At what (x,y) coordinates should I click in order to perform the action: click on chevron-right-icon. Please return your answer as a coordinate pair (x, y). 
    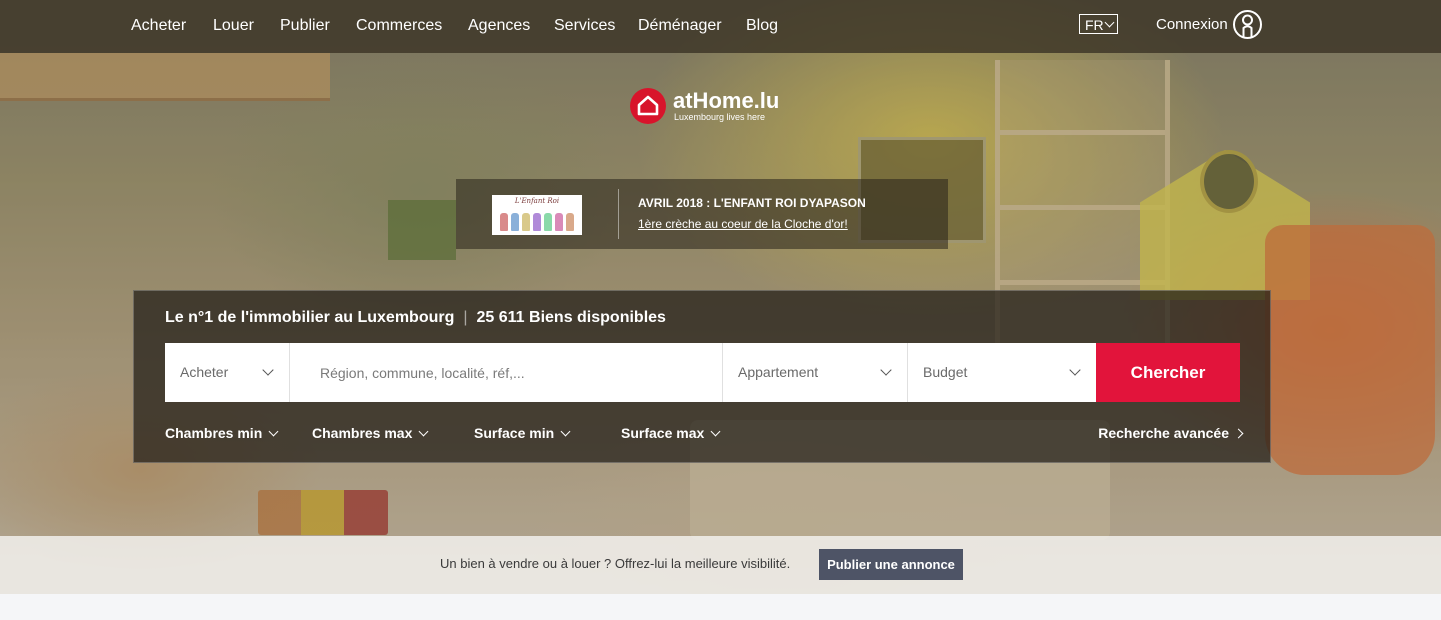
    Looking at the image, I should click on (1238, 433).